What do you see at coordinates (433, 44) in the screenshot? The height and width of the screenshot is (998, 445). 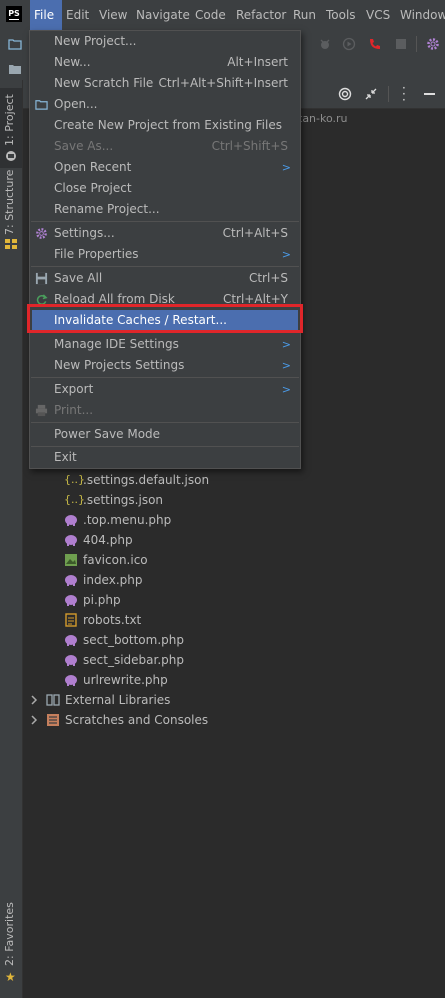 I see `settings-gear-icon` at bounding box center [433, 44].